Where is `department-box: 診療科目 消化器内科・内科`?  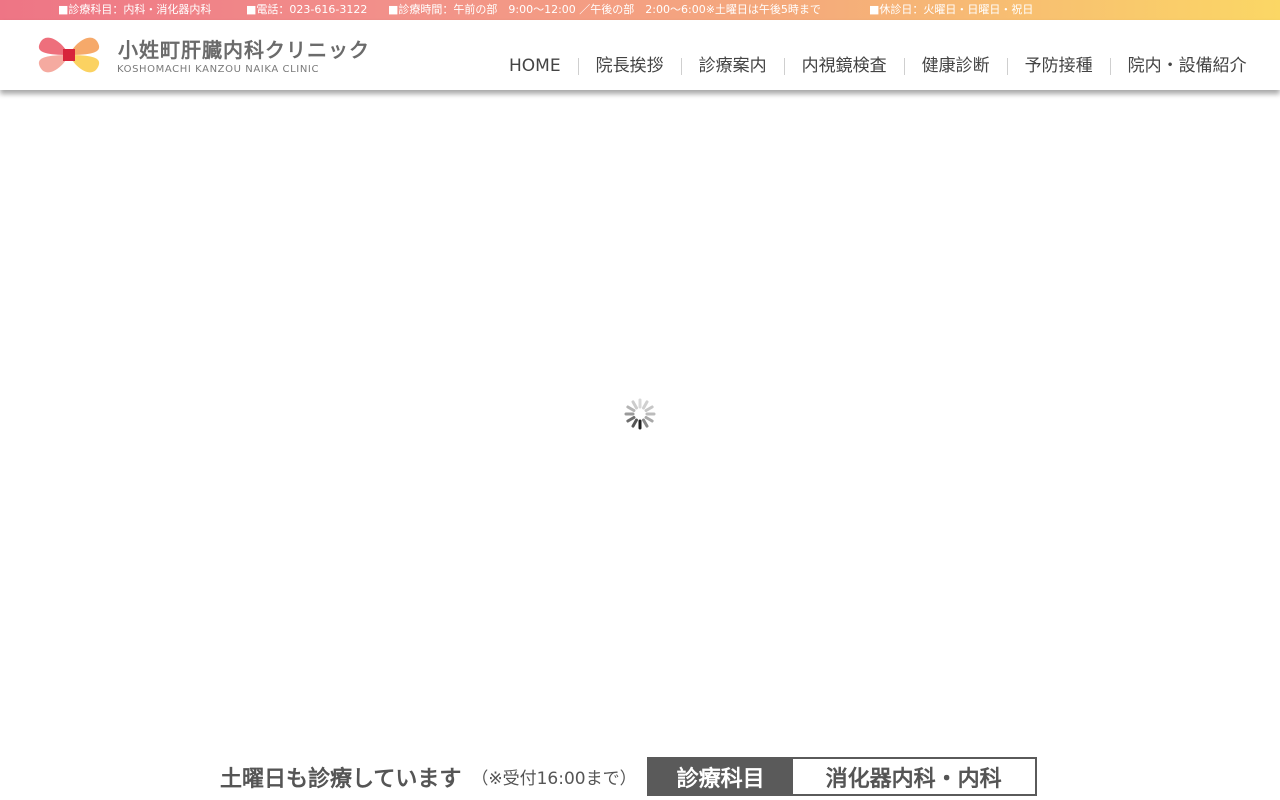 department-box: 診療科目 消化器内科・内科 is located at coordinates (841, 776).